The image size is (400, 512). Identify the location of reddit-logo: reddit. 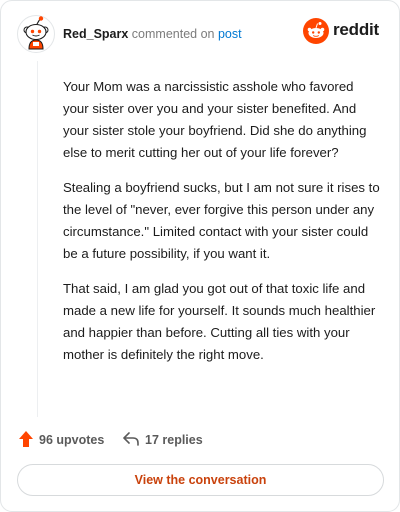
(343, 31).